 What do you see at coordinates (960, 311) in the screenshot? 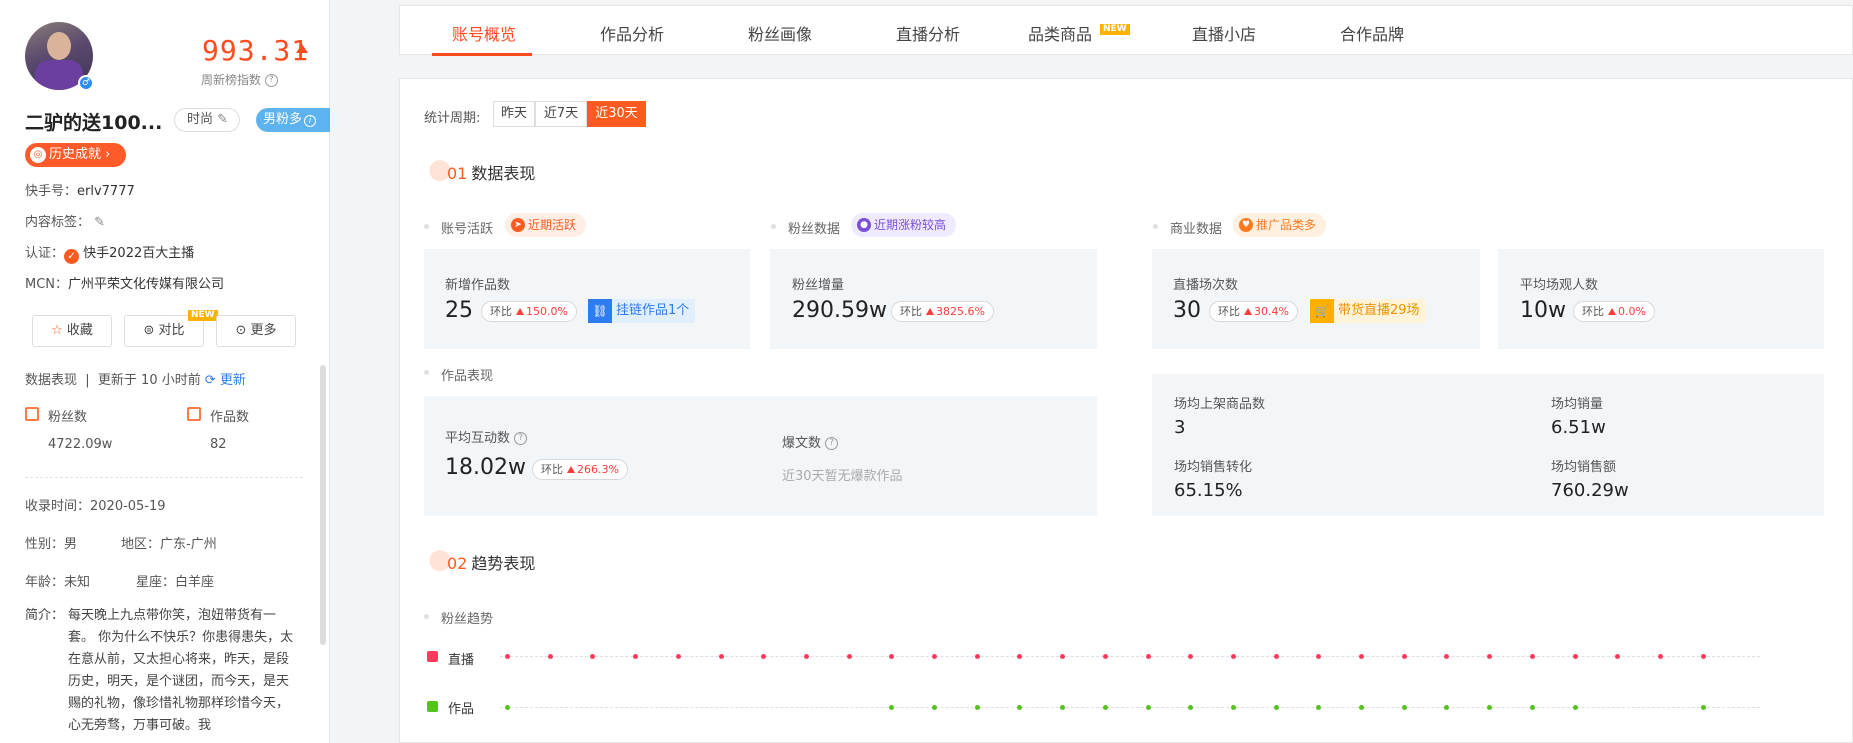
I see `compare-value: 3825.6%` at bounding box center [960, 311].